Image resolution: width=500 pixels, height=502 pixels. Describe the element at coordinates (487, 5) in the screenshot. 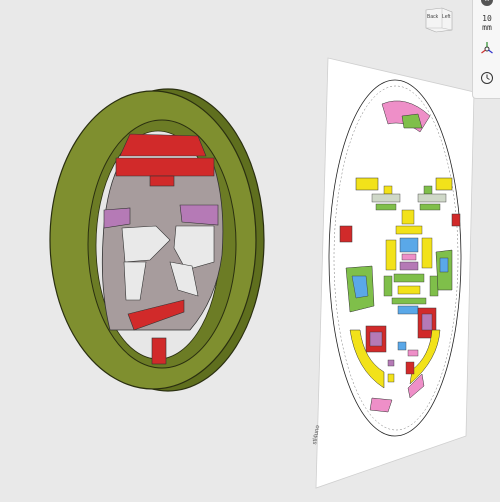

I see `compass-icon` at that location.